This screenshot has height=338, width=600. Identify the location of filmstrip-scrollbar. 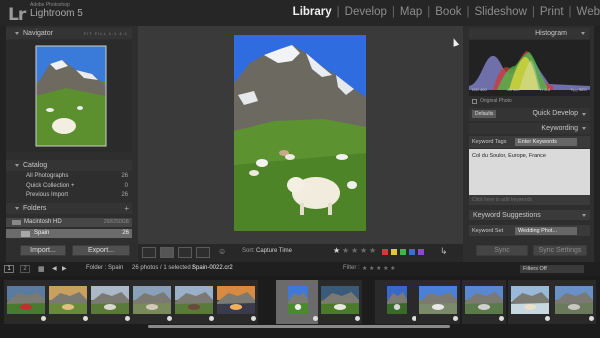
(299, 326).